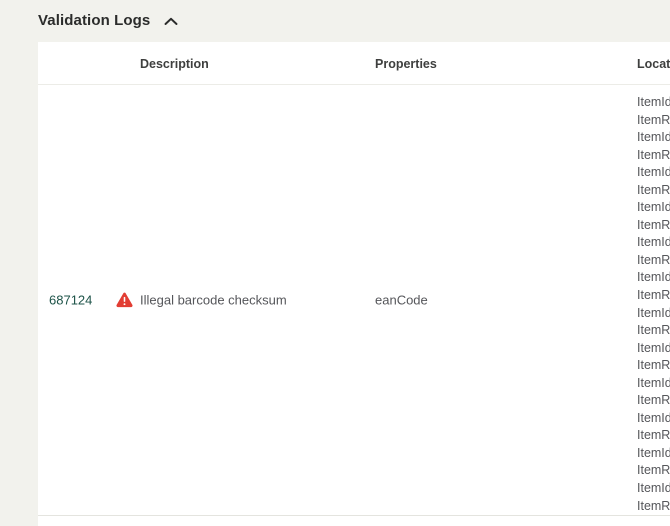 This screenshot has width=670, height=526. Describe the element at coordinates (406, 63) in the screenshot. I see `column-header-properties: Properties` at that location.